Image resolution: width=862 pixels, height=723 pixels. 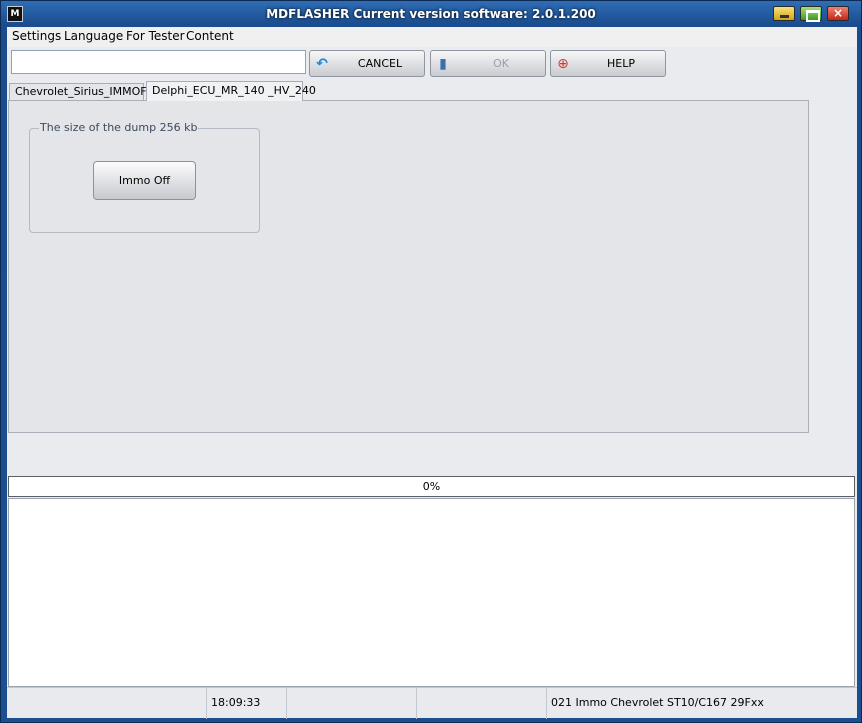 I want to click on menu-settings: Settings, so click(x=36, y=36).